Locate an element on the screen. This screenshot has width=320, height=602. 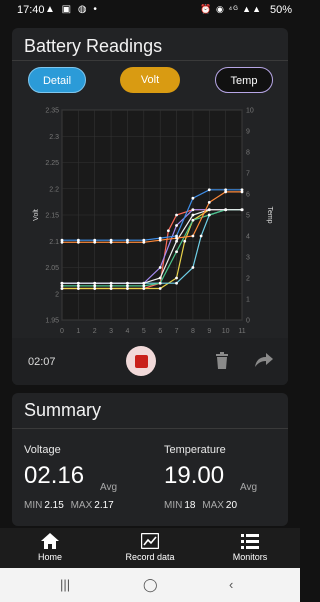
notification-icons: ▲ ▣ ◍ • is located at coordinates (72, 9).